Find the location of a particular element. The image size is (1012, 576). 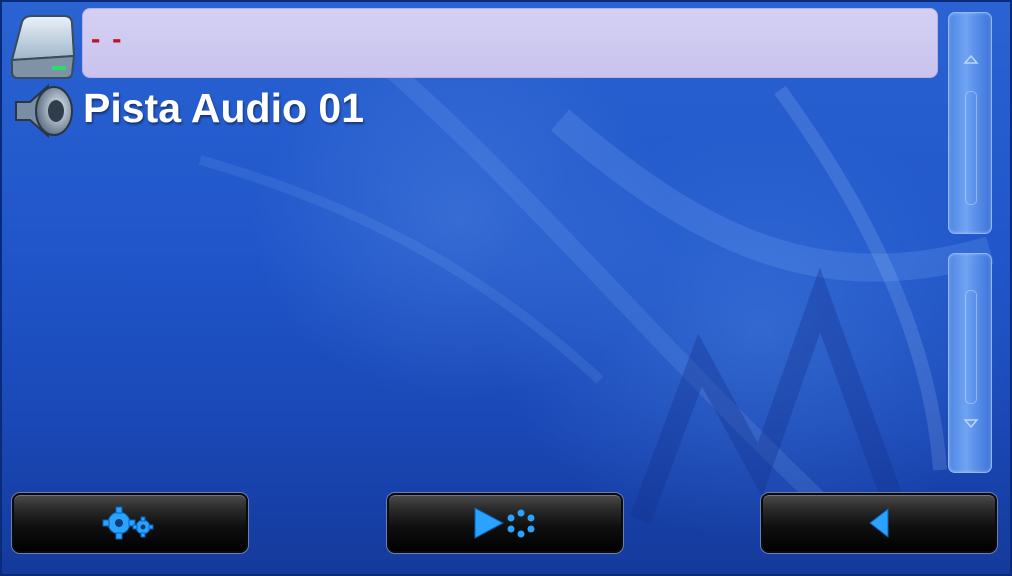

back-button is located at coordinates (879, 523).